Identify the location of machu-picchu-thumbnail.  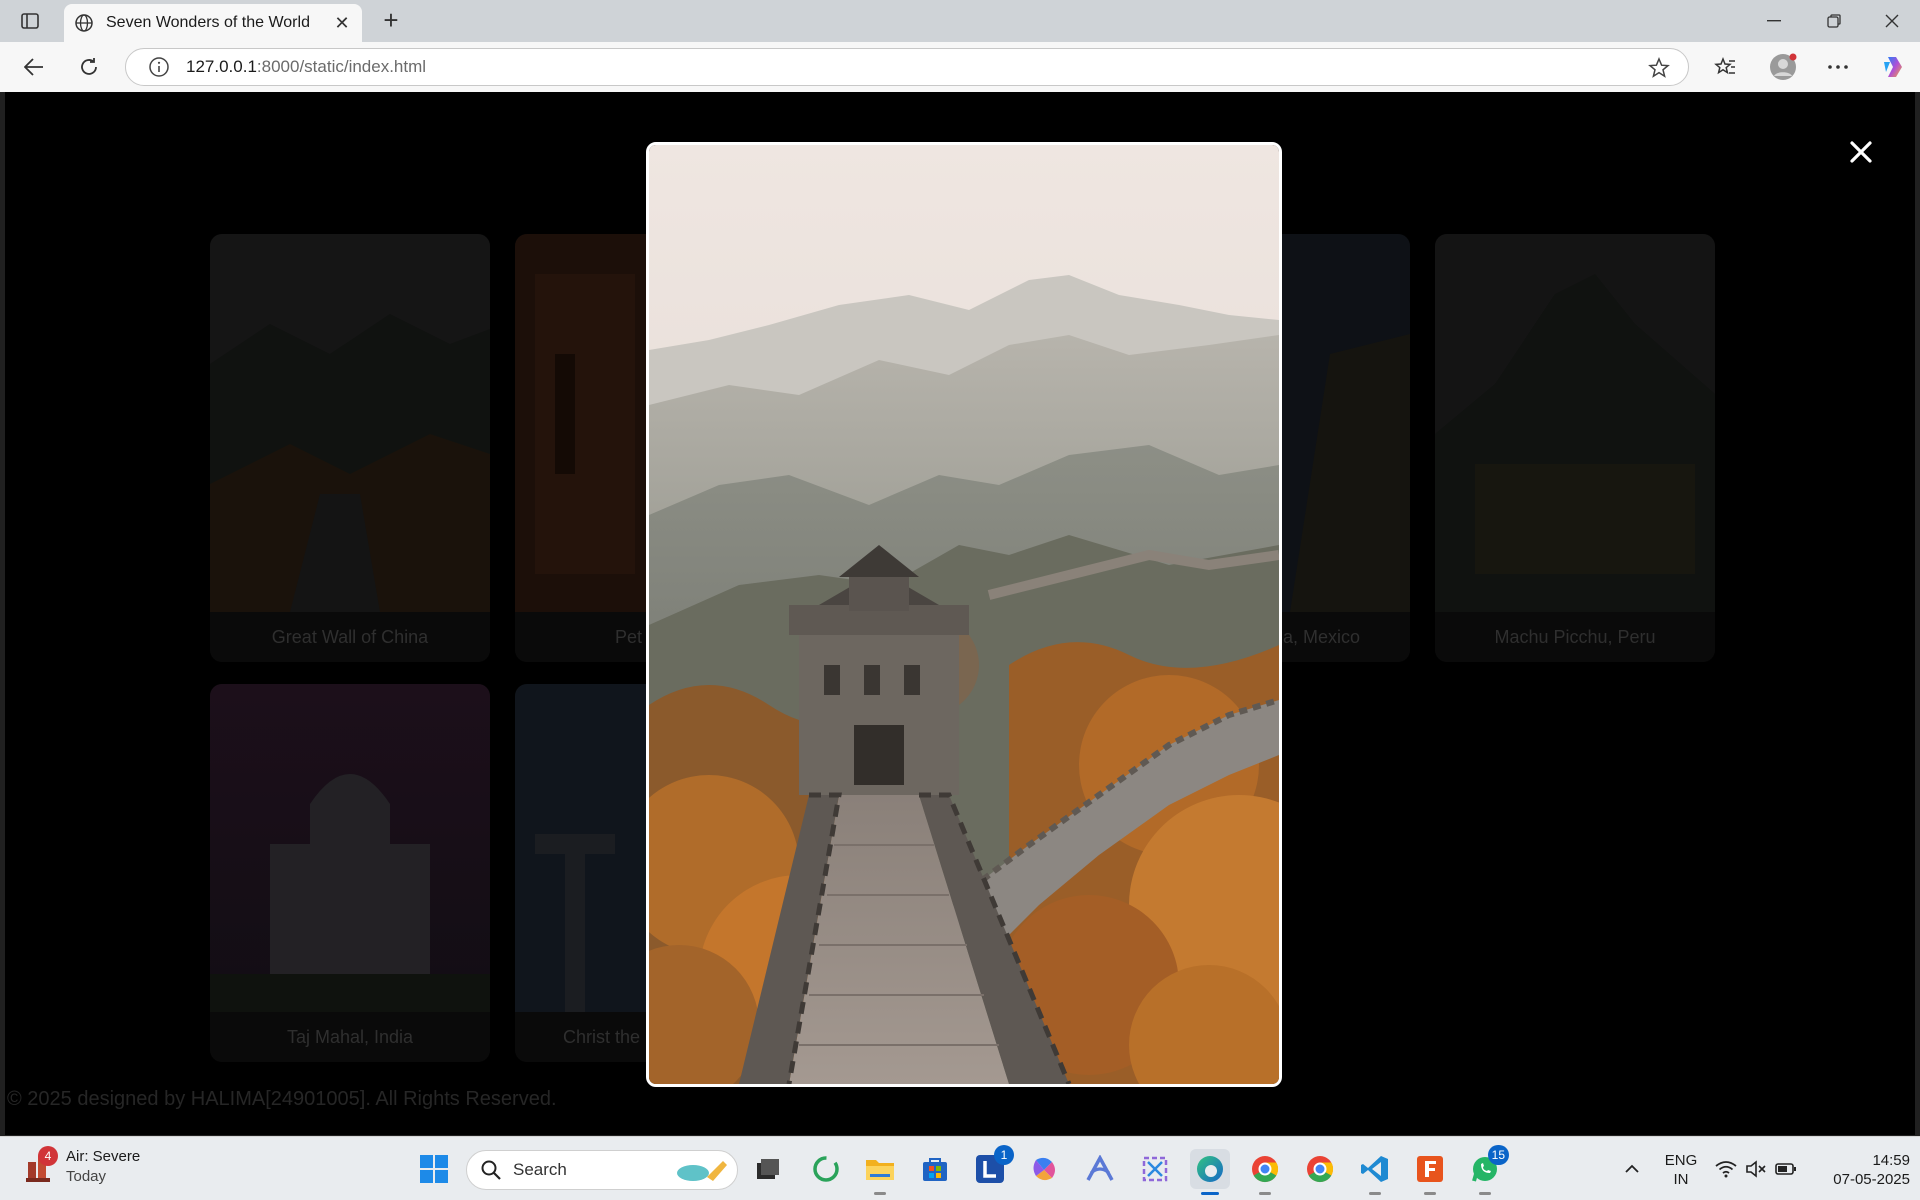
(1575, 423).